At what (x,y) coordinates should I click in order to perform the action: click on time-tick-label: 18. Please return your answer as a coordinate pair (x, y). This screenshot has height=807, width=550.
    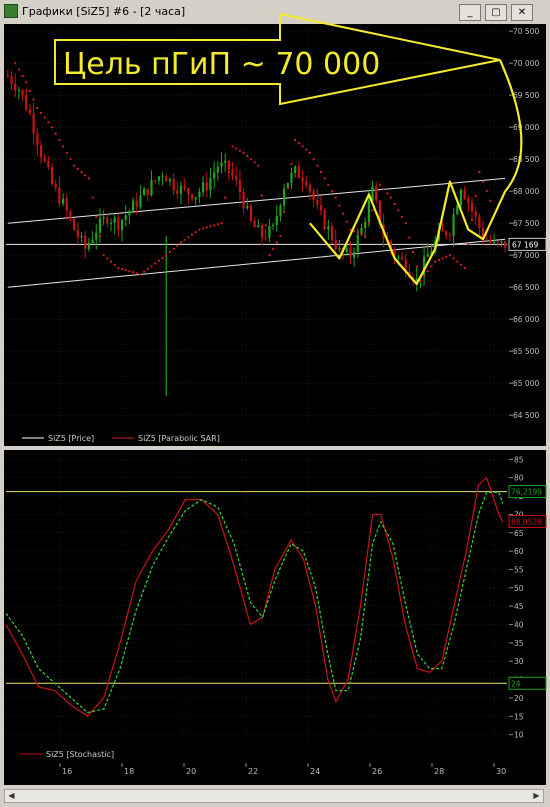
    Looking at the image, I should click on (129, 771).